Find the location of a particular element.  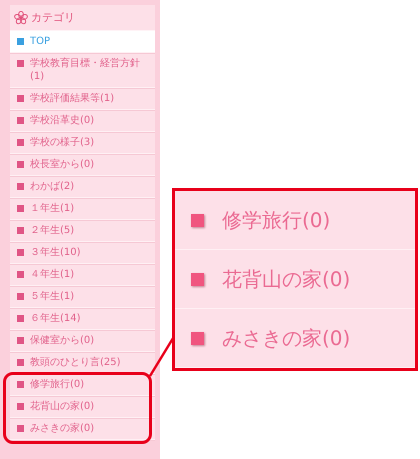

category-item: 保健室から(0) is located at coordinates (82, 341).